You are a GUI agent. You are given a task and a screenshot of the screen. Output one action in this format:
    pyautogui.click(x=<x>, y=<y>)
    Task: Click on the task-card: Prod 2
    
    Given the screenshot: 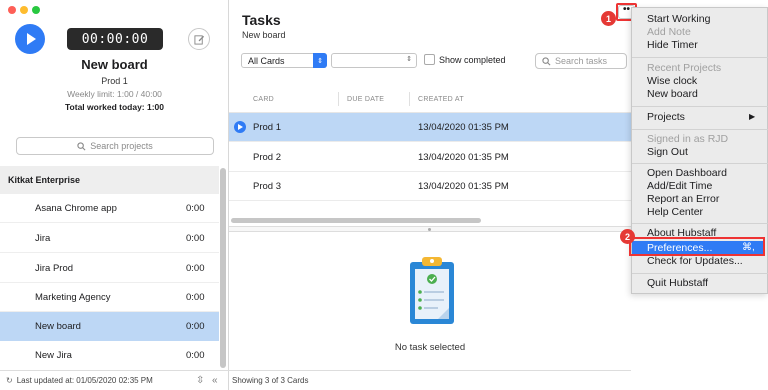 What is the action you would take?
    pyautogui.click(x=267, y=157)
    